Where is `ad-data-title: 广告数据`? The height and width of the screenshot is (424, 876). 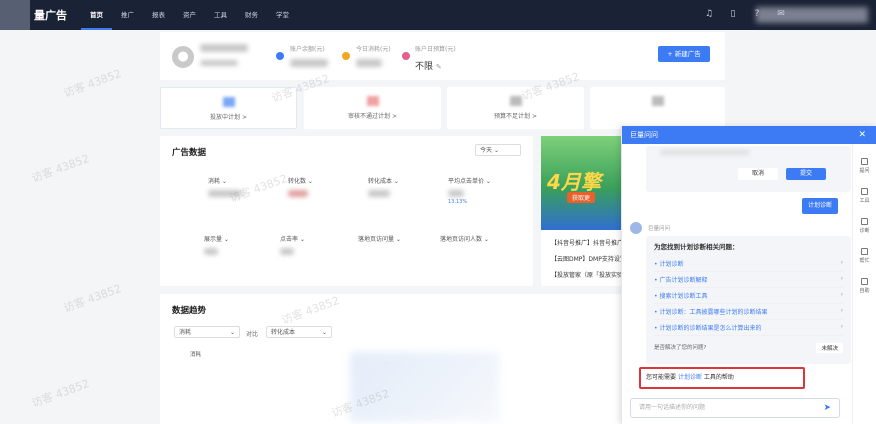 ad-data-title: 广告数据 is located at coordinates (189, 153).